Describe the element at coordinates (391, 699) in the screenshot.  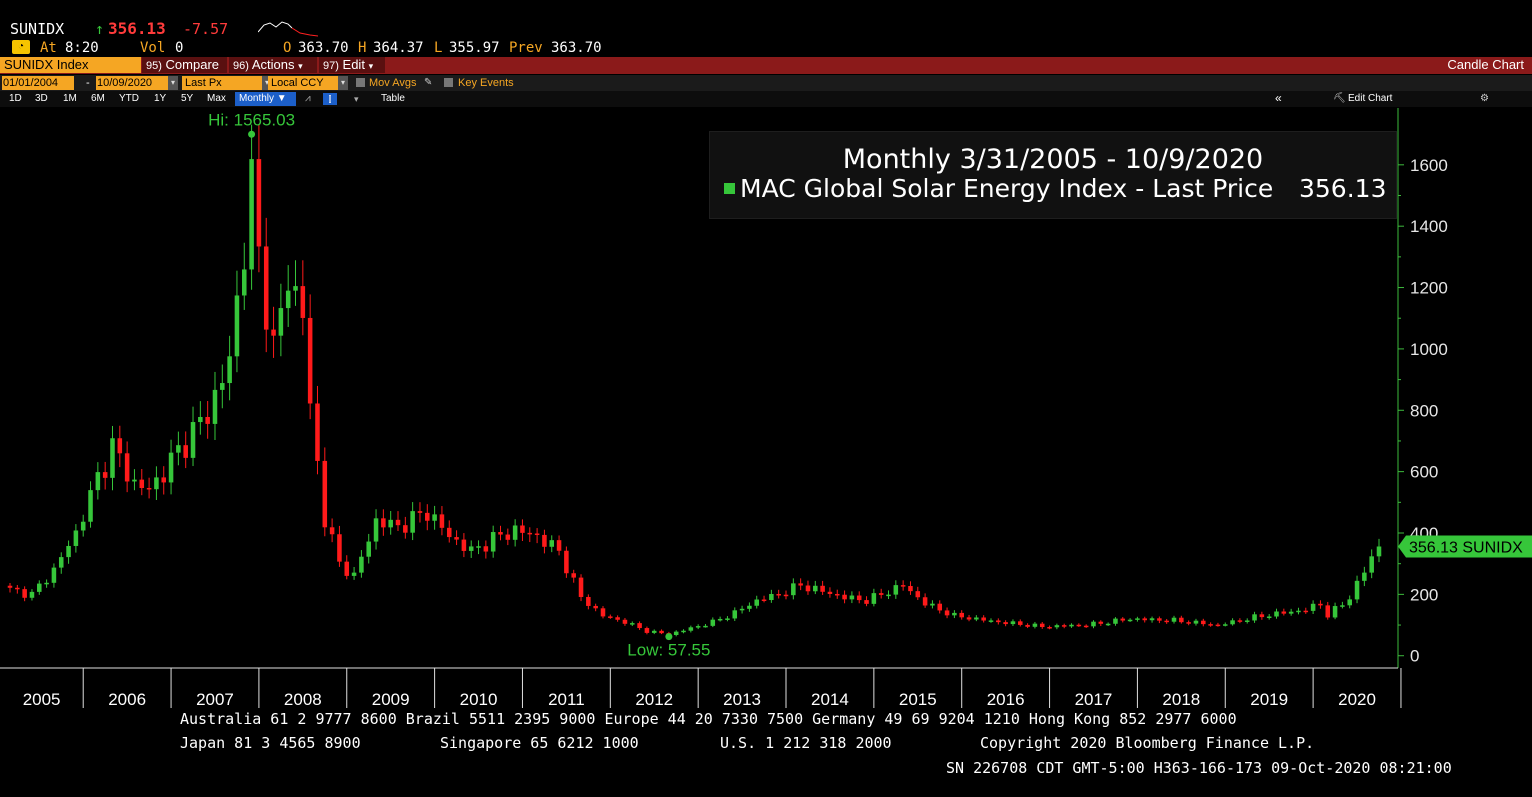
I see `x-tick-label: 2009` at that location.